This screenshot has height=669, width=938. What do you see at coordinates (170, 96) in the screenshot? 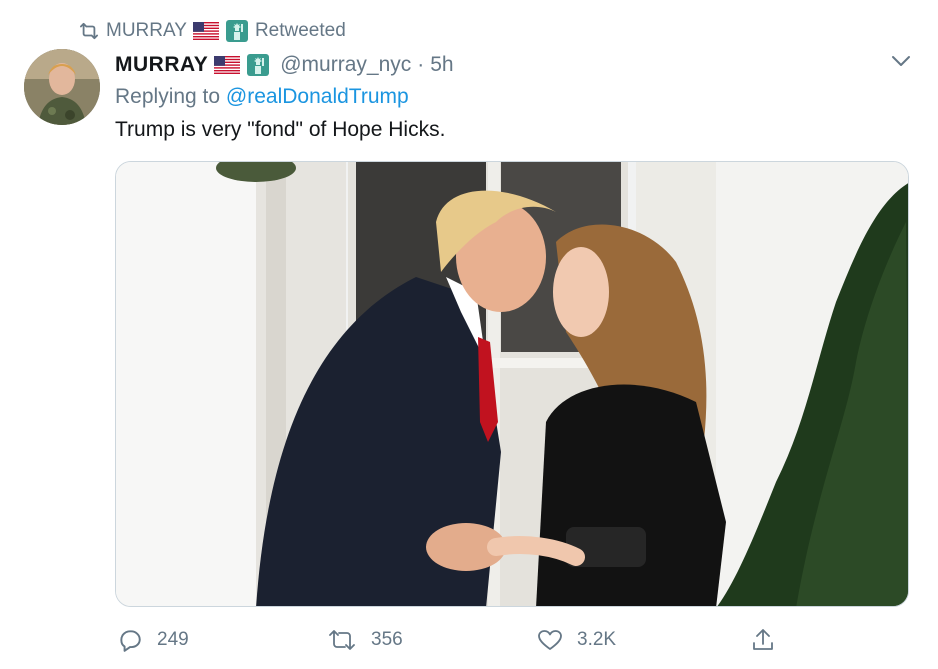
I see `replying-prefix: Replying to` at bounding box center [170, 96].